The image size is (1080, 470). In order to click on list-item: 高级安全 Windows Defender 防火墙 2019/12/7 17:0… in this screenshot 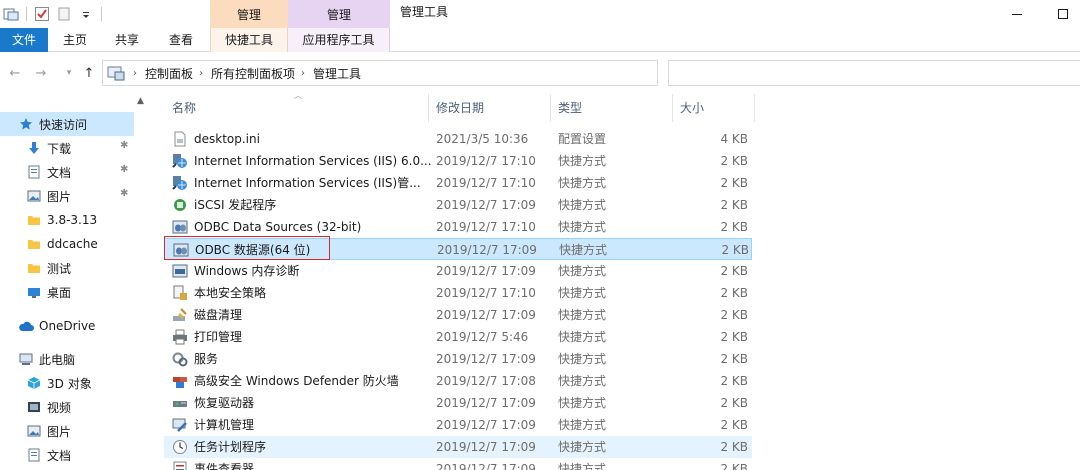, I will do `click(458, 381)`.